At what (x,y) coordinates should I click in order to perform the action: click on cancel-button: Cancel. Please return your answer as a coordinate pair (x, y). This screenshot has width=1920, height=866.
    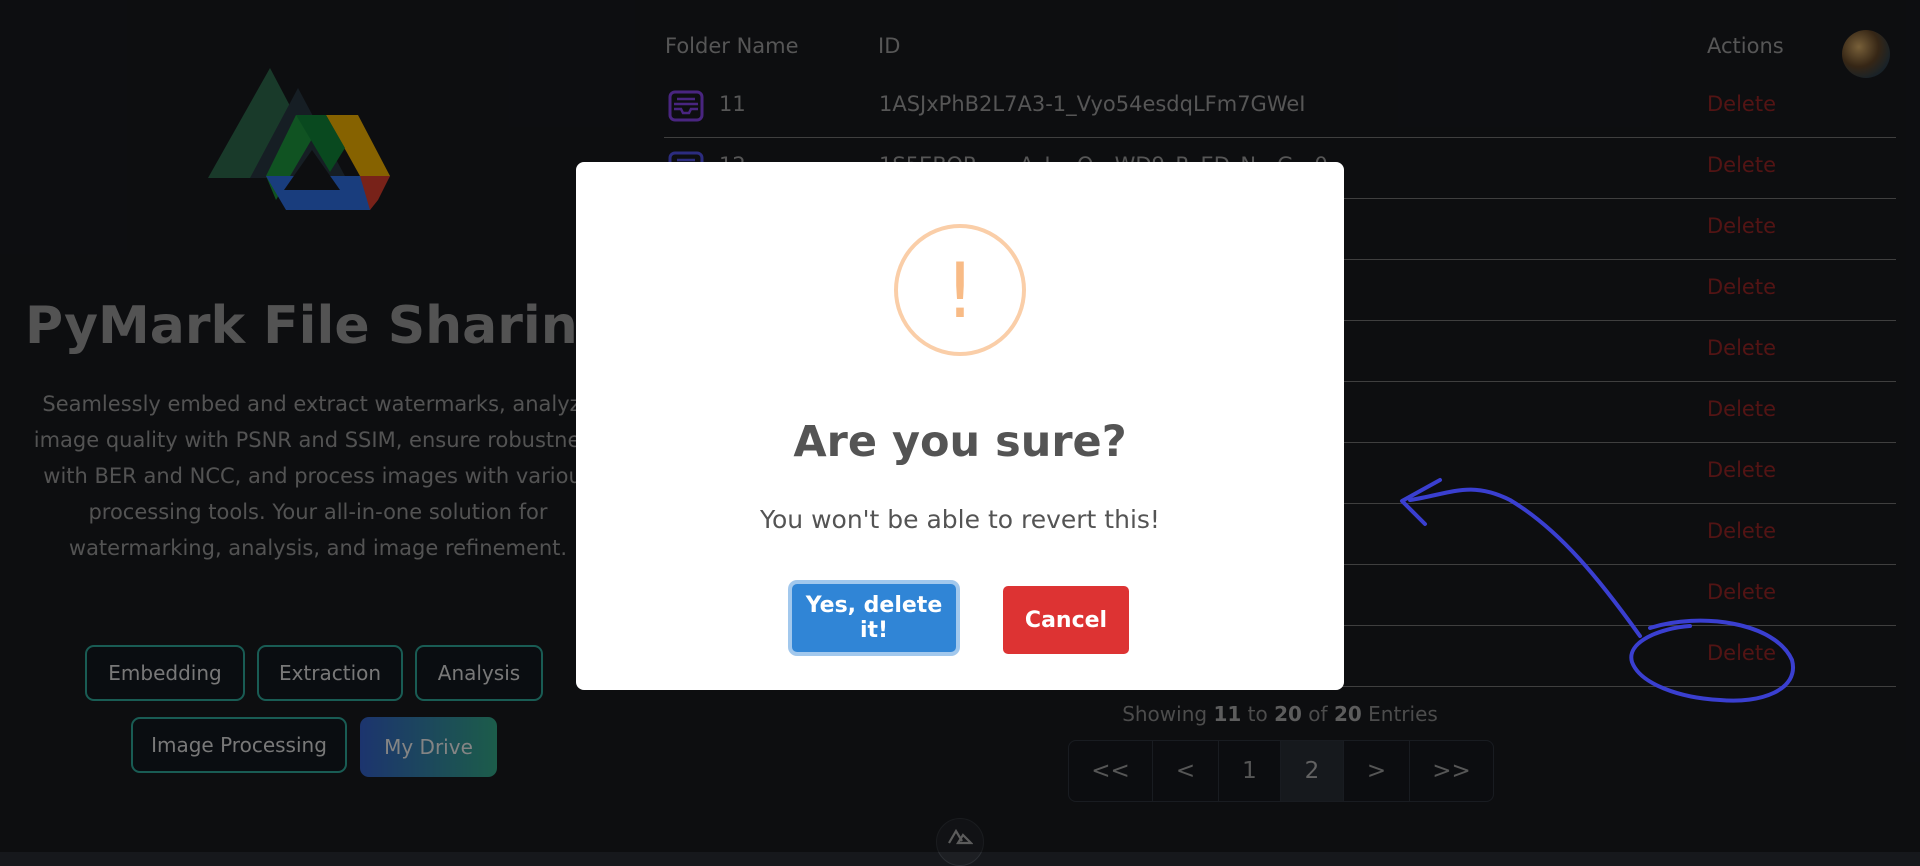
    Looking at the image, I should click on (1066, 620).